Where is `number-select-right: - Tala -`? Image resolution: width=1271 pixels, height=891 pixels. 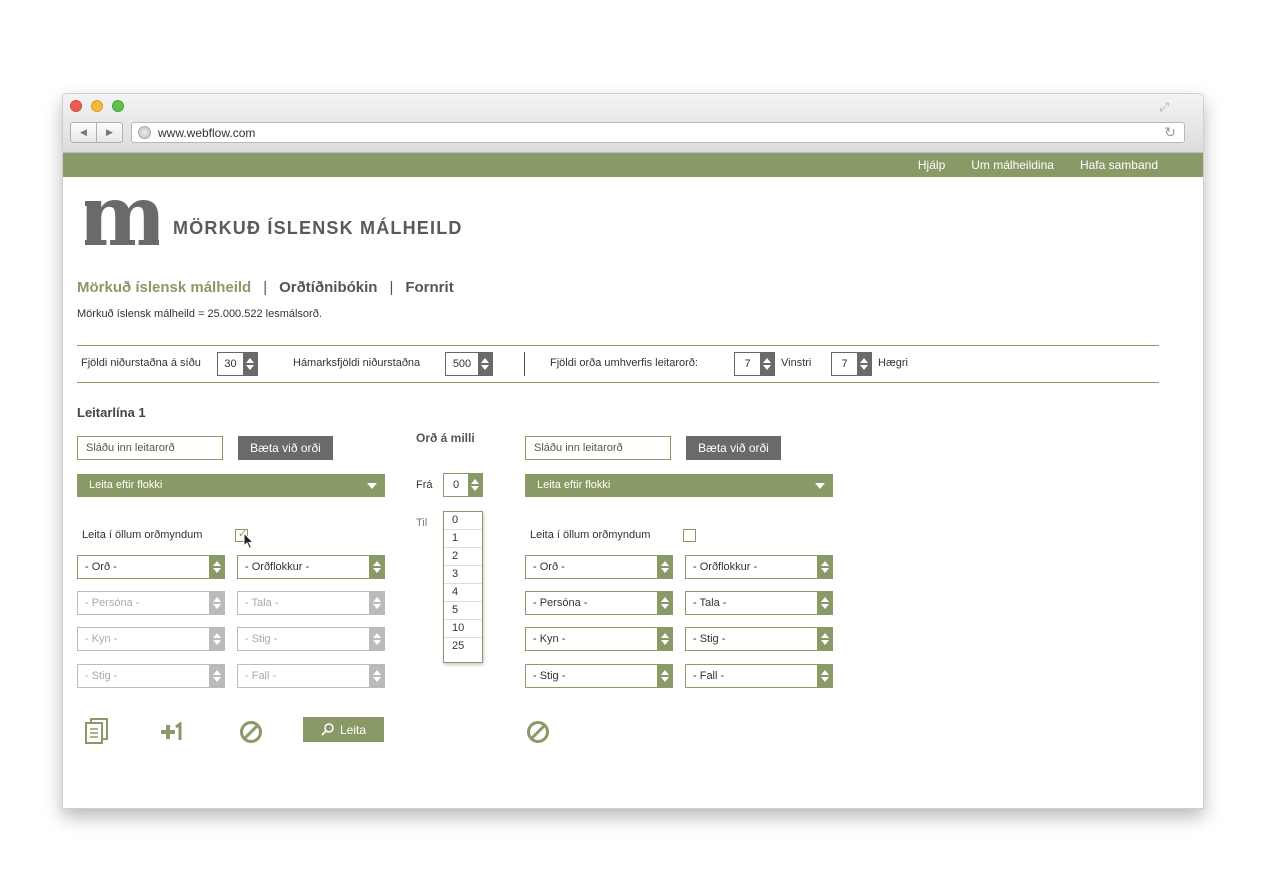
number-select-right: - Tala - is located at coordinates (759, 603).